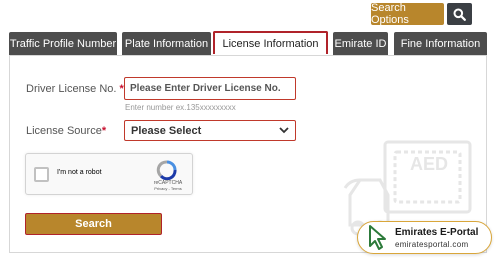 The height and width of the screenshot is (260, 495). What do you see at coordinates (104, 131) in the screenshot?
I see `required-mark: *` at bounding box center [104, 131].